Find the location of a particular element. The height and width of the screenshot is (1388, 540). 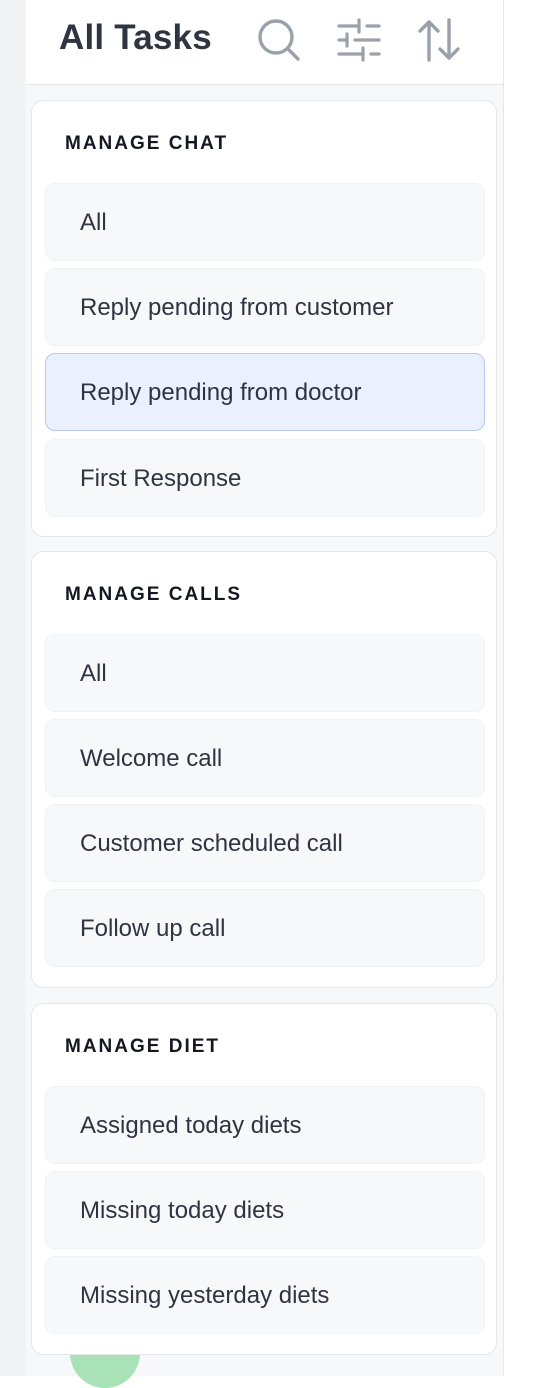

filter-label: Reply pending from customer is located at coordinates (237, 307).